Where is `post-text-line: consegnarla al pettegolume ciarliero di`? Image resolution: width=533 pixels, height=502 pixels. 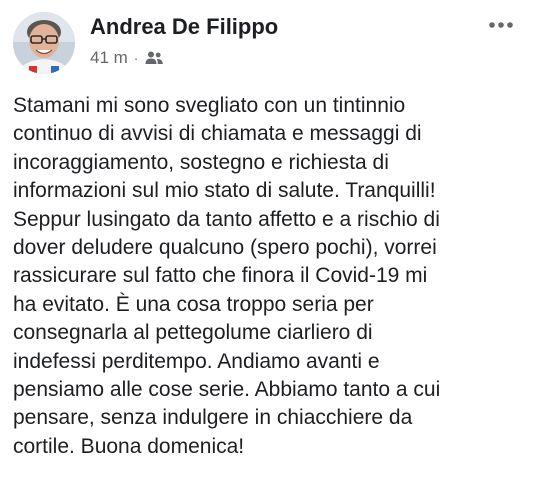
post-text-line: consegnarla al pettegolume ciarliero di is located at coordinates (193, 333).